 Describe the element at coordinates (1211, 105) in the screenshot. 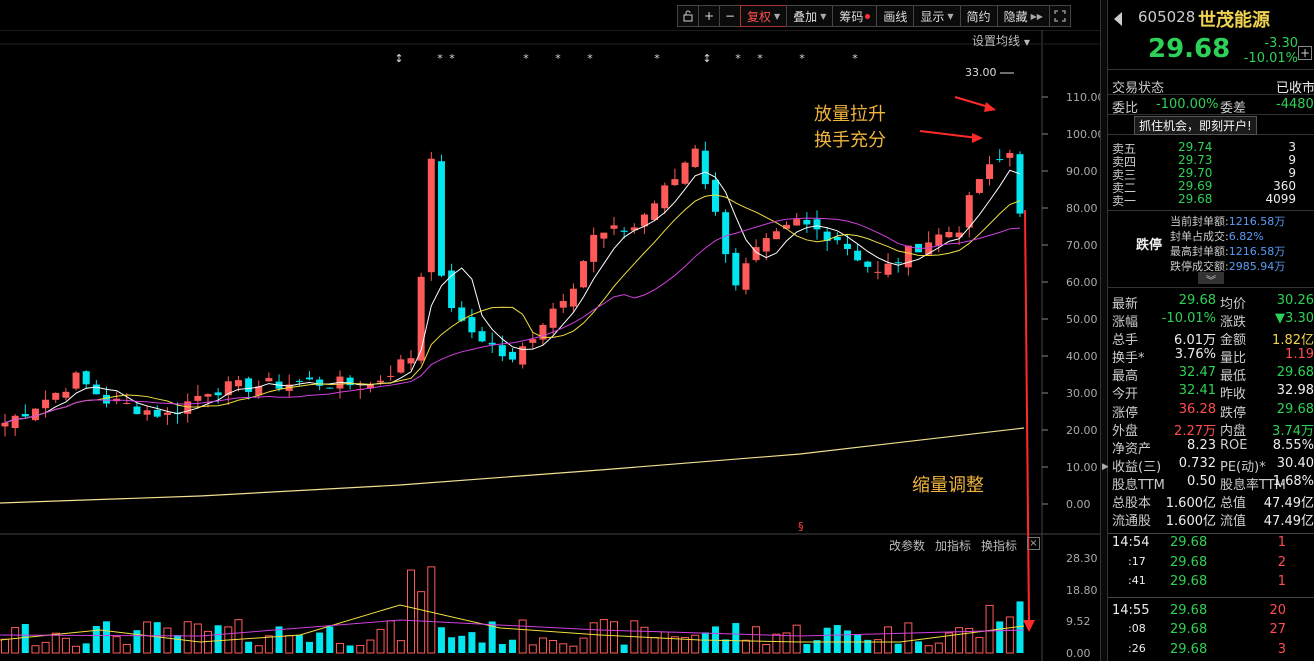

I see `weibi-row: 委比 -100.00% 委差 -4480` at that location.